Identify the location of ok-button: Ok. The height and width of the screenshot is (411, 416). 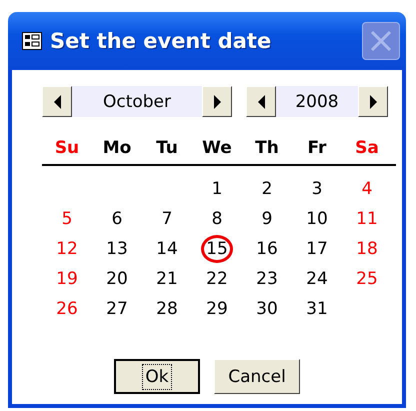
(157, 376).